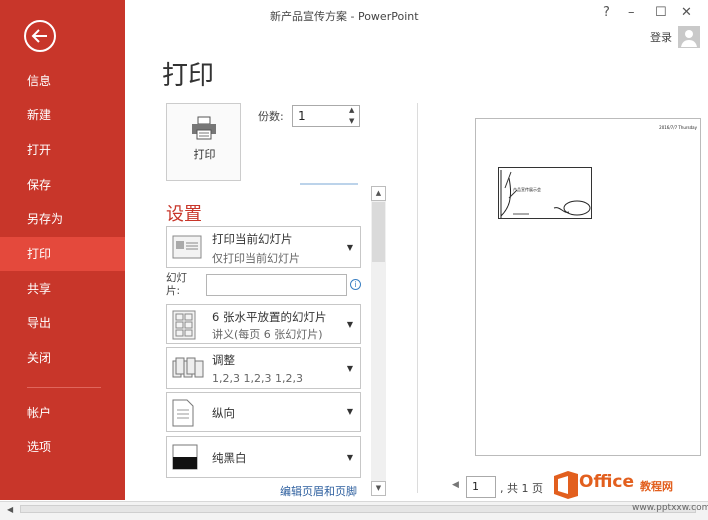 This screenshot has width=708, height=520. What do you see at coordinates (62, 254) in the screenshot?
I see `nav-item-print: 打印` at bounding box center [62, 254].